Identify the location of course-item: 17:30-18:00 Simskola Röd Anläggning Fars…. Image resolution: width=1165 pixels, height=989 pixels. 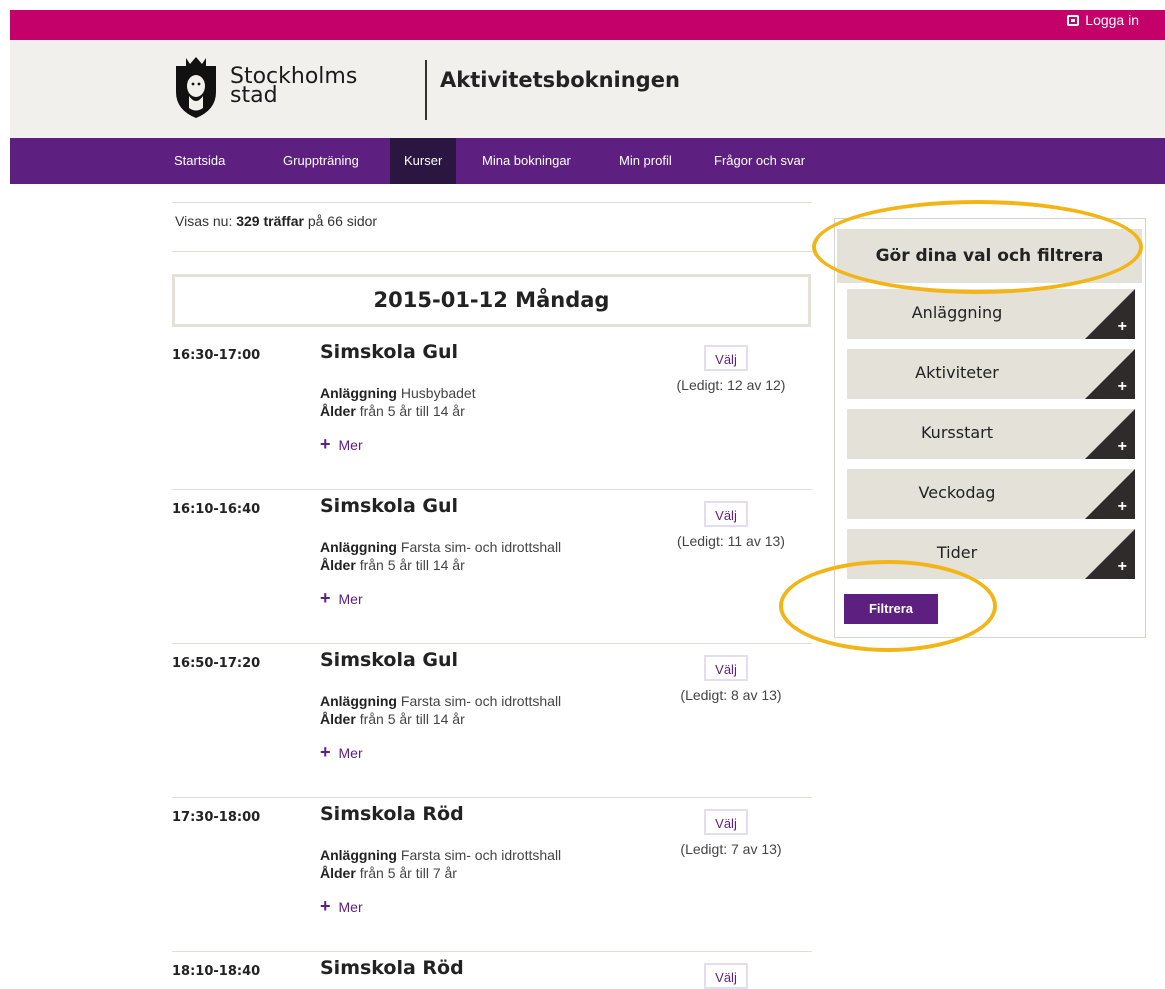
(492, 874).